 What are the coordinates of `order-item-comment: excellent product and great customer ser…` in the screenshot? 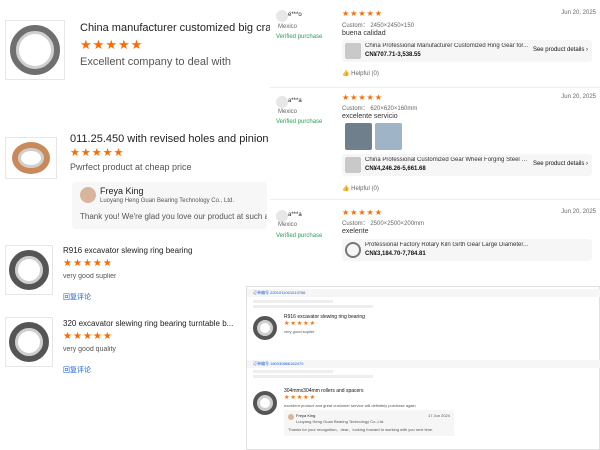 It's located at (350, 405).